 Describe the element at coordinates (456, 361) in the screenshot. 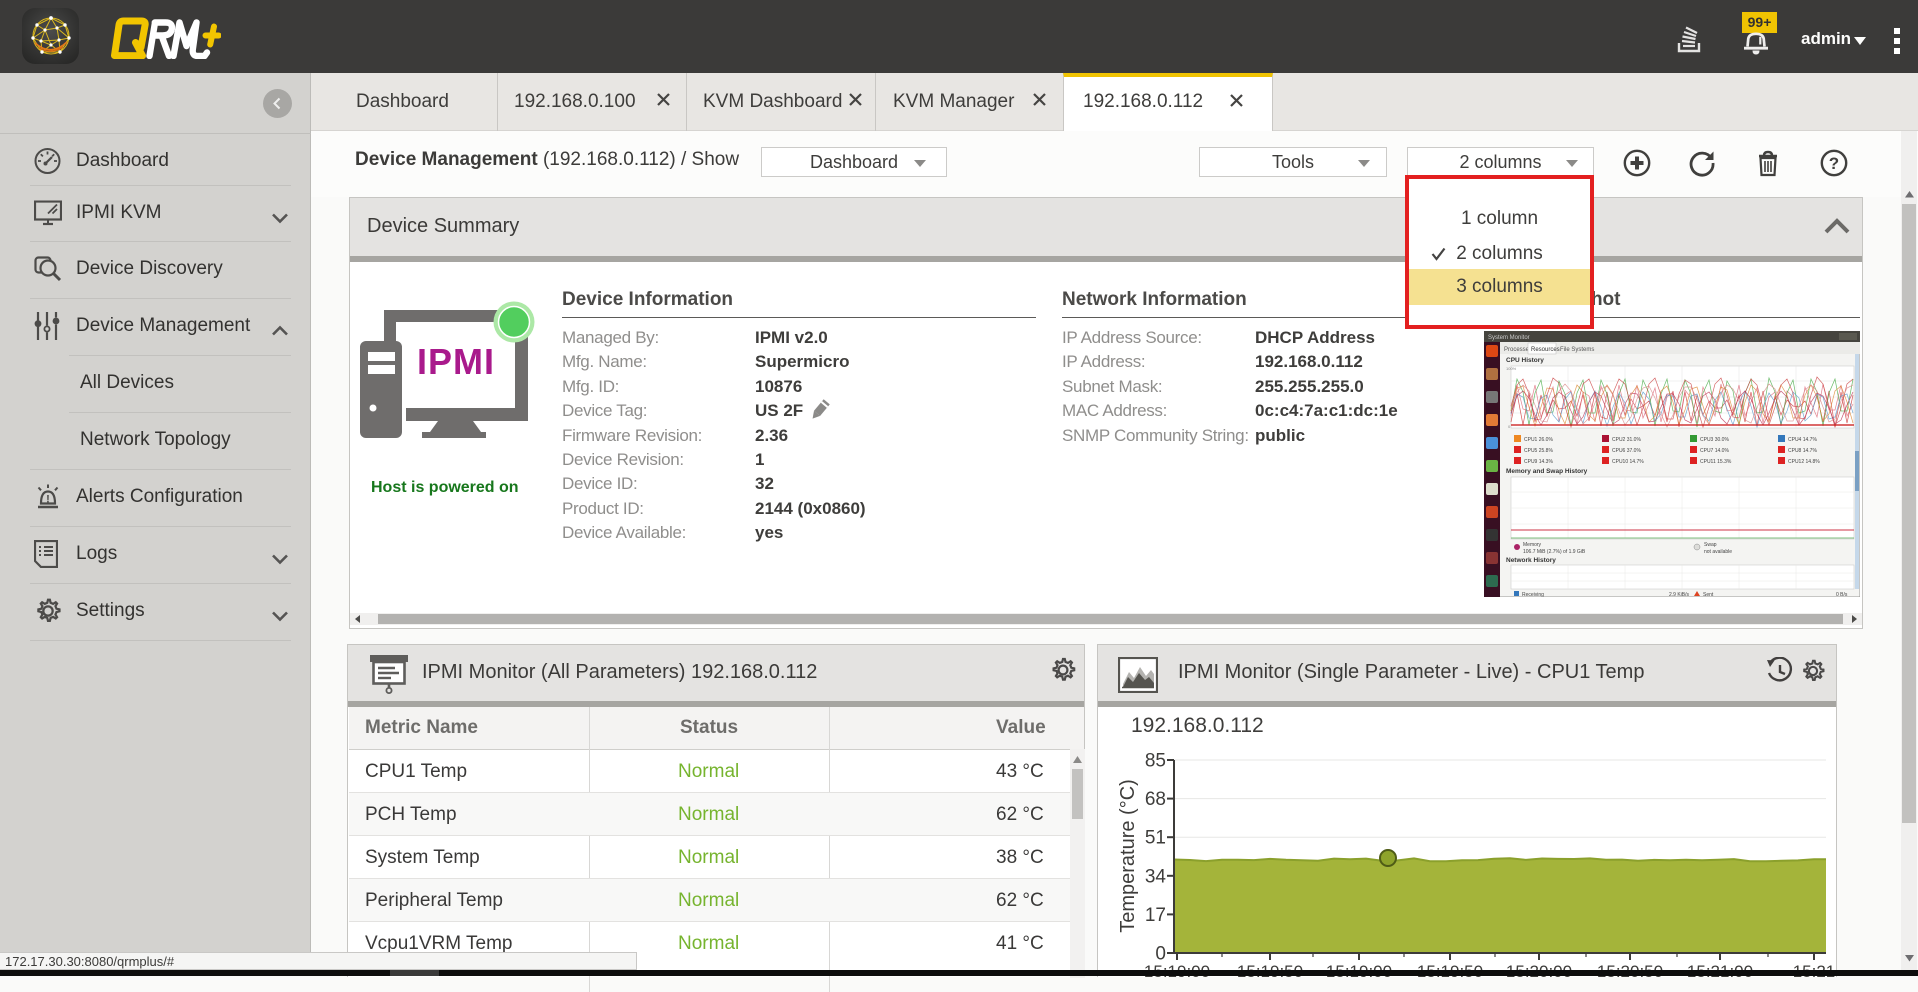

I see `svg-text: IPMI` at that location.